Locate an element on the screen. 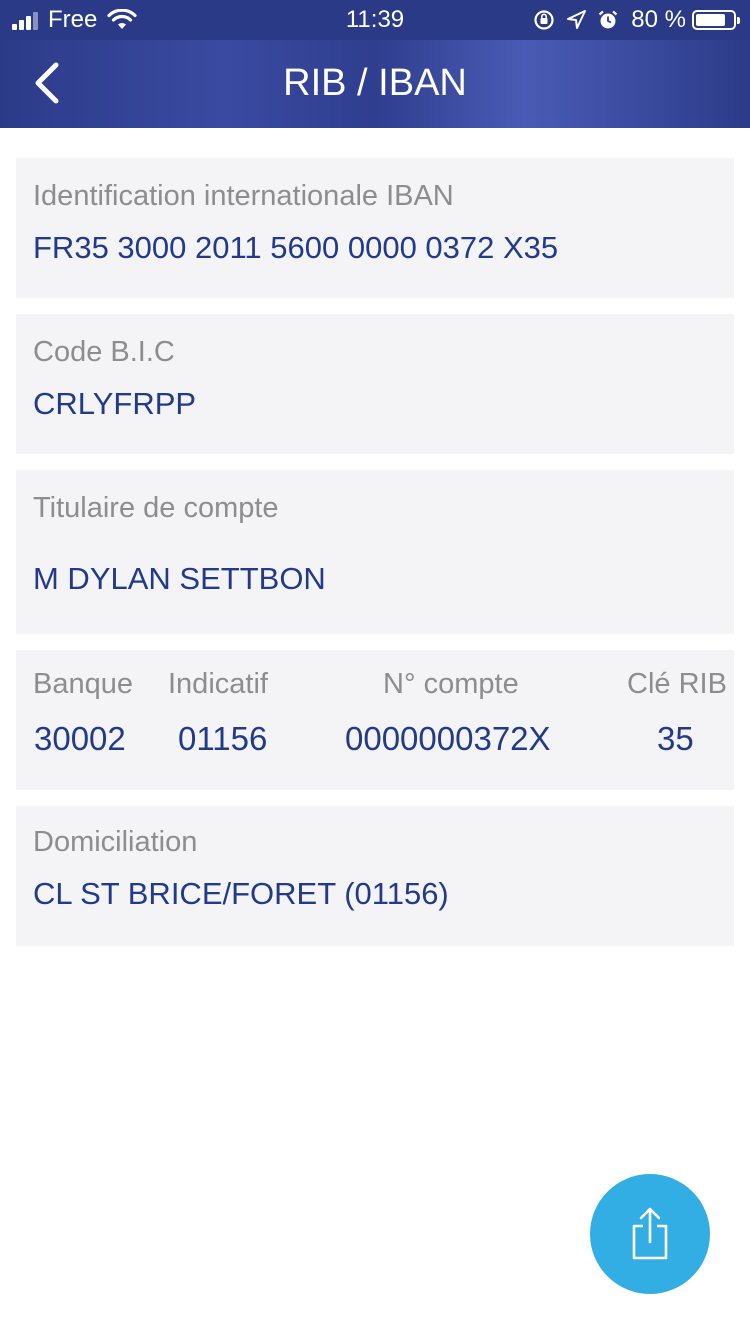 This screenshot has width=750, height=1334. bic-card: Code B.I.C CRLYFRPP is located at coordinates (375, 384).